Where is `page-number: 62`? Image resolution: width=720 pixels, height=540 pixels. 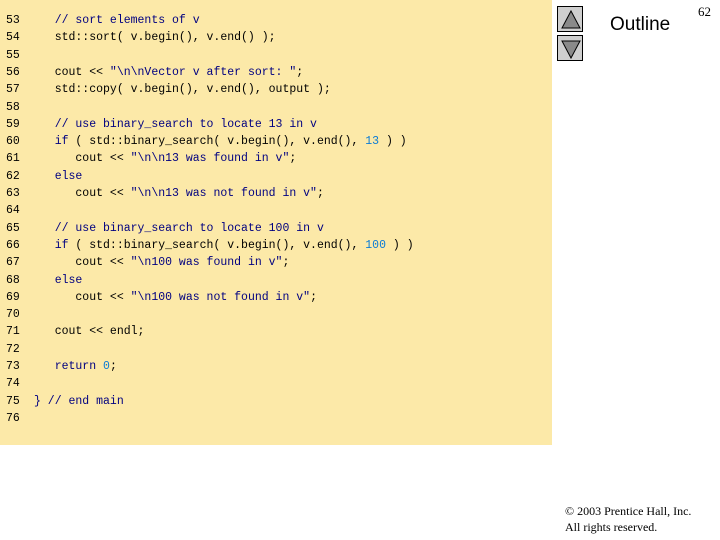
page-number: 62 is located at coordinates (704, 11).